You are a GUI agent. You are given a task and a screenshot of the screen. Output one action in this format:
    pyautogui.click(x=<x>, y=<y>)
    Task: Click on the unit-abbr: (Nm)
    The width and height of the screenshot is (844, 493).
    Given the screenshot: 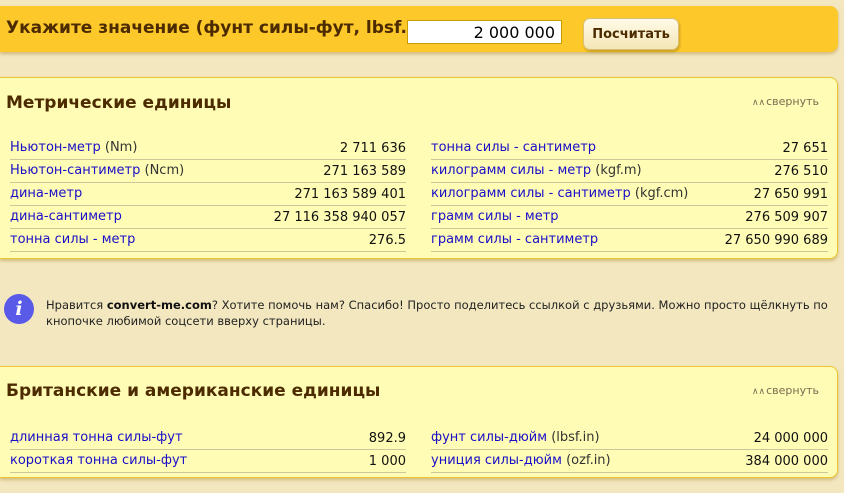 What is the action you would take?
    pyautogui.click(x=119, y=147)
    